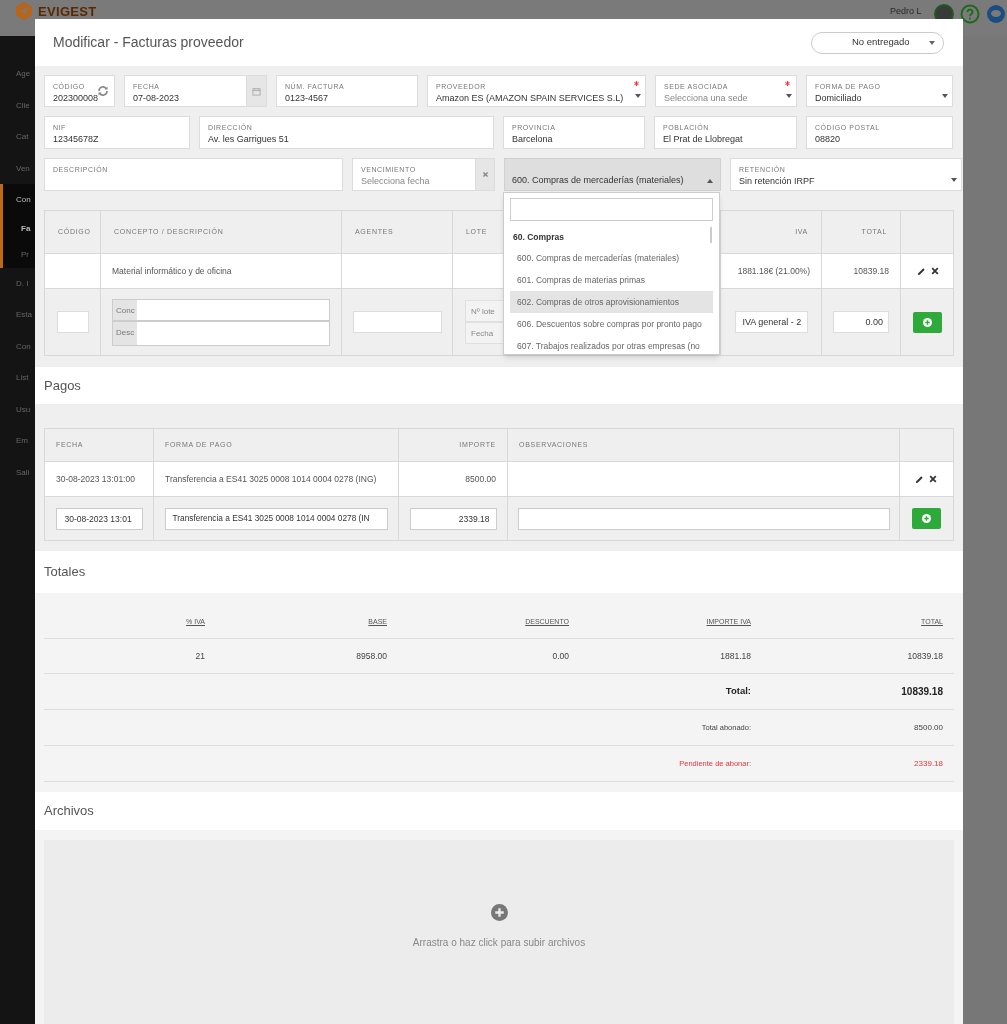 The height and width of the screenshot is (1024, 1007). Describe the element at coordinates (67, 11) in the screenshot. I see `logo-text: EVIGEST` at that location.